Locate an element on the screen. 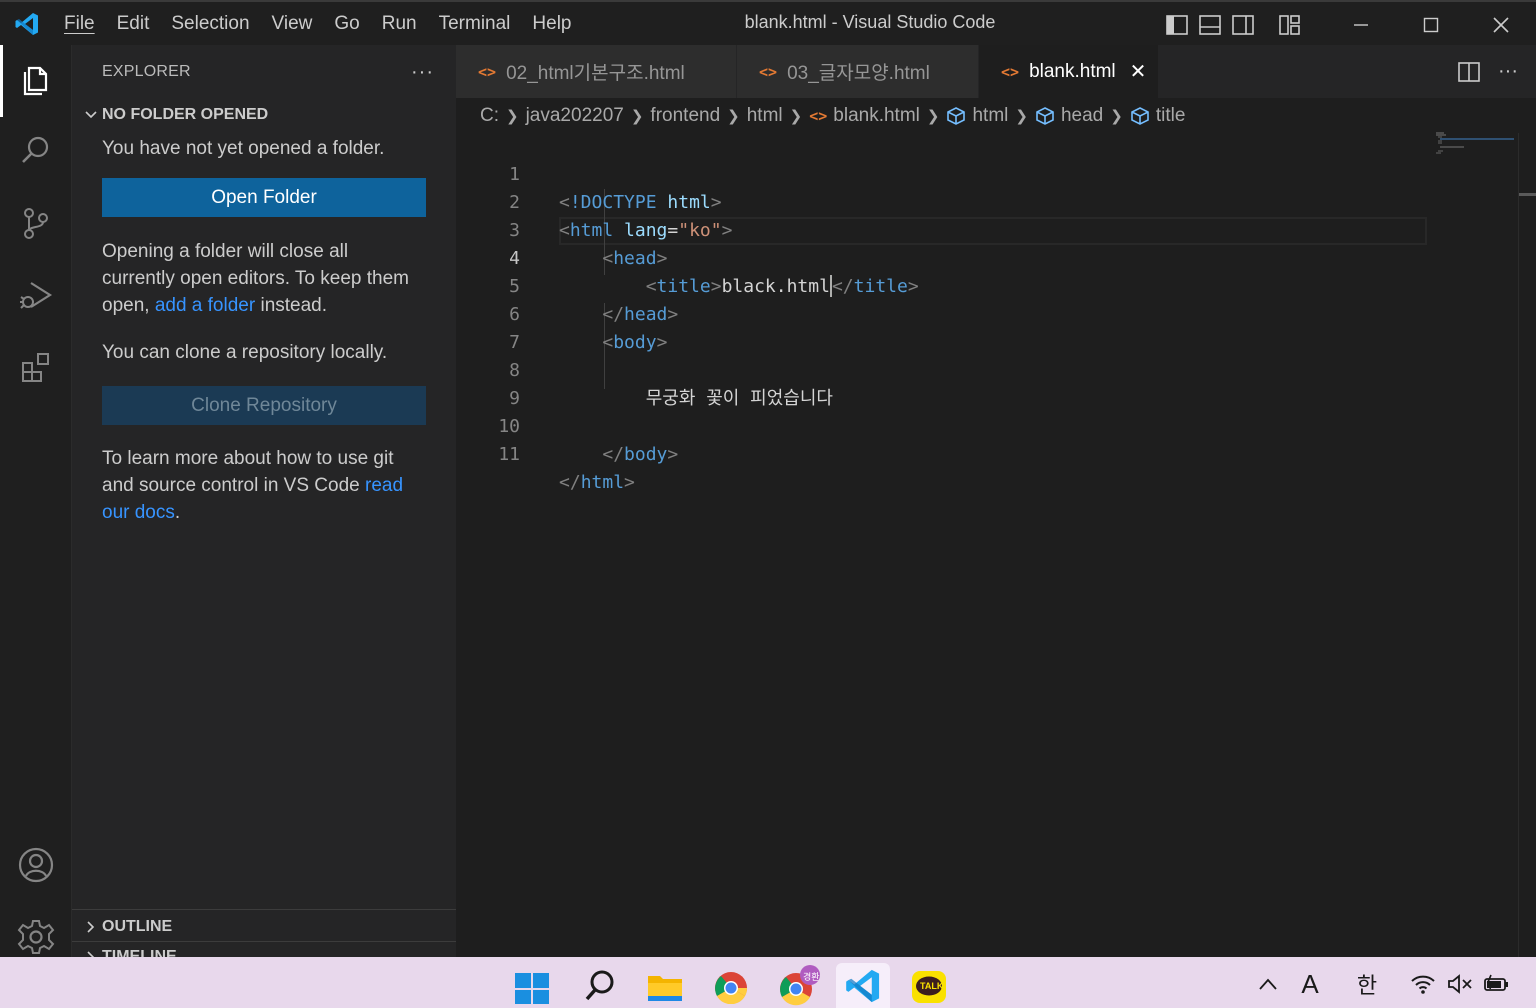  show-hidden-icons-icon is located at coordinates (1268, 984).